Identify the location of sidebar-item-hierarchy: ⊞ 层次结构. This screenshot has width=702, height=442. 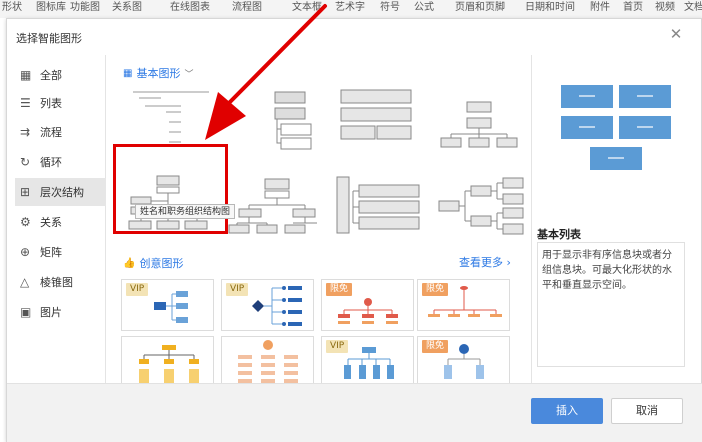
(60, 192).